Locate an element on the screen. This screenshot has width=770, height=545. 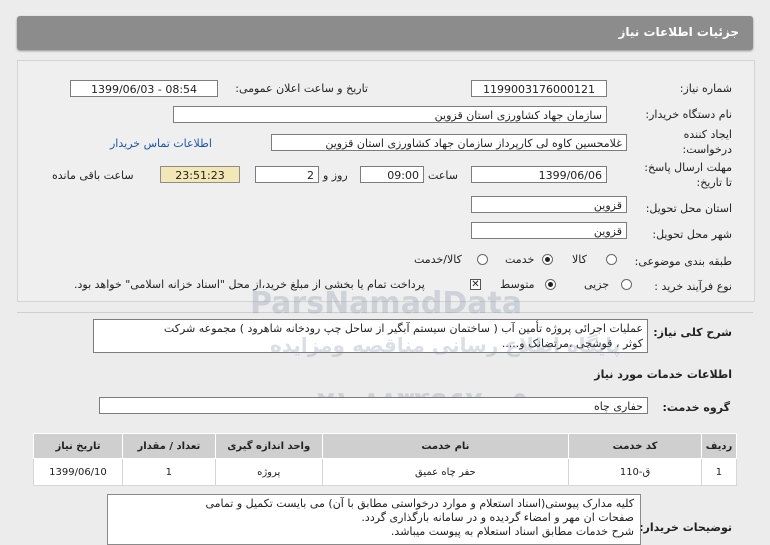
process-radio-medium is located at coordinates (550, 284).